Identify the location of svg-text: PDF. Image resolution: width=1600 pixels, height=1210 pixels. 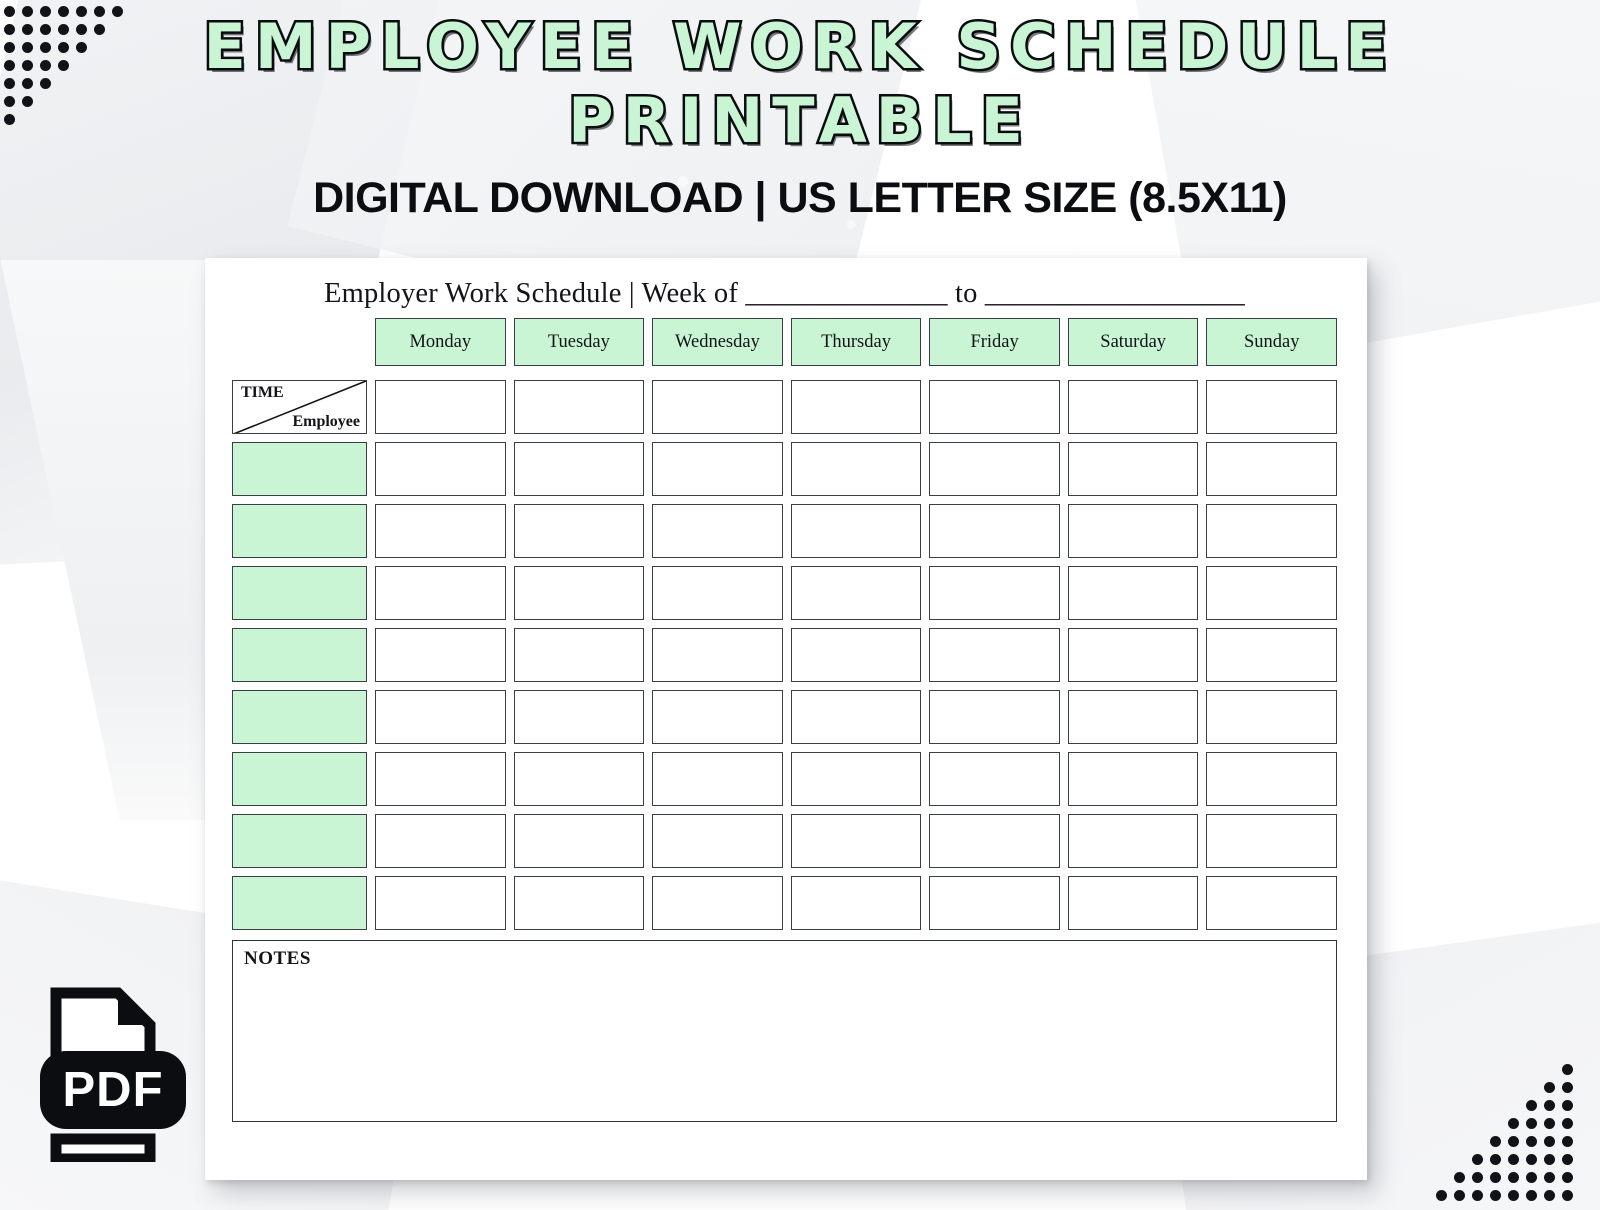
(113, 1090).